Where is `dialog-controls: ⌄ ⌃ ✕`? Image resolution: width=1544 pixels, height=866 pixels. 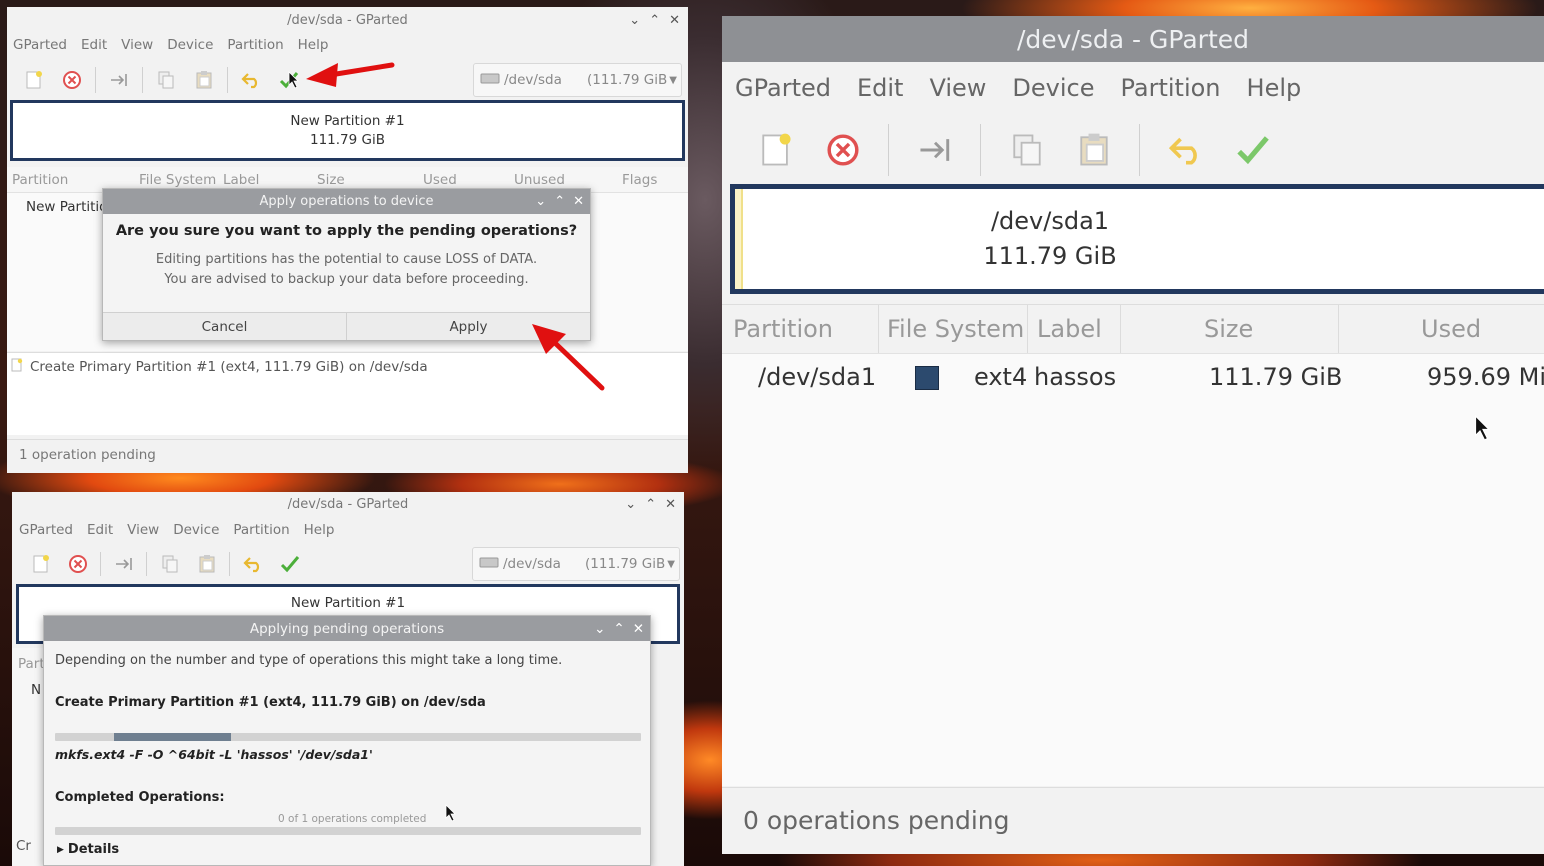
dialog-controls: ⌄ ⌃ ✕ is located at coordinates (619, 628).